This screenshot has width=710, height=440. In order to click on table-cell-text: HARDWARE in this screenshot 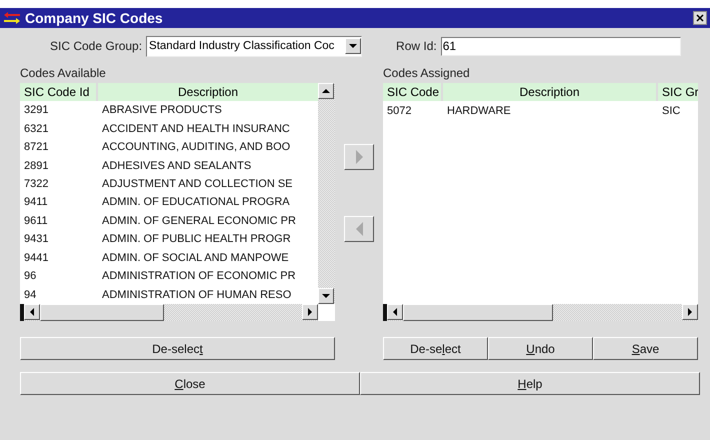, I will do `click(479, 110)`.